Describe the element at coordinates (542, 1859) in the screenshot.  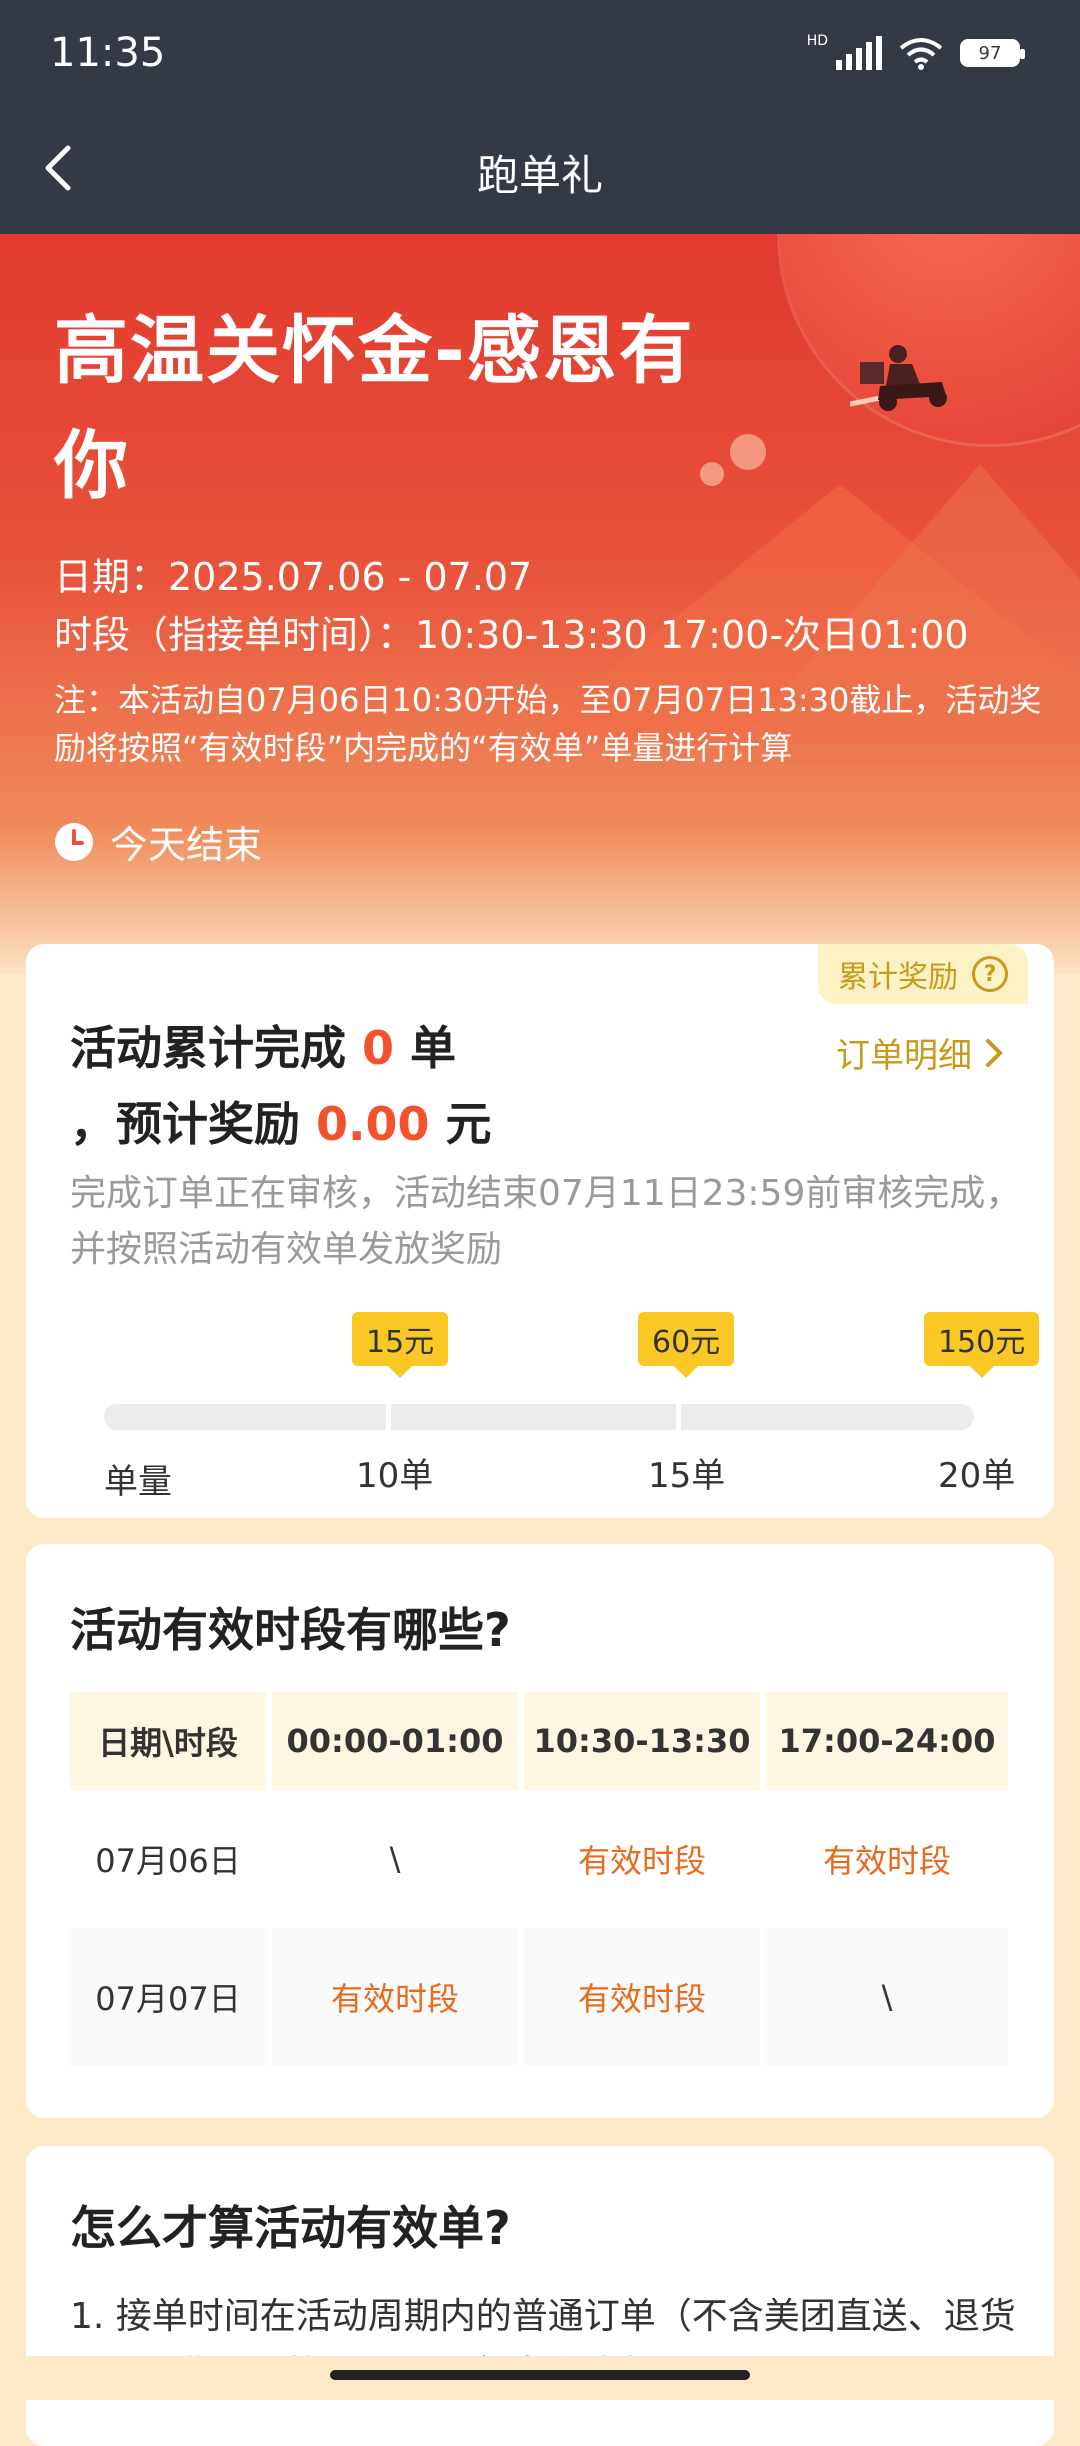
I see `table-row: 07月06日 \ 有效时段 有效时段` at that location.